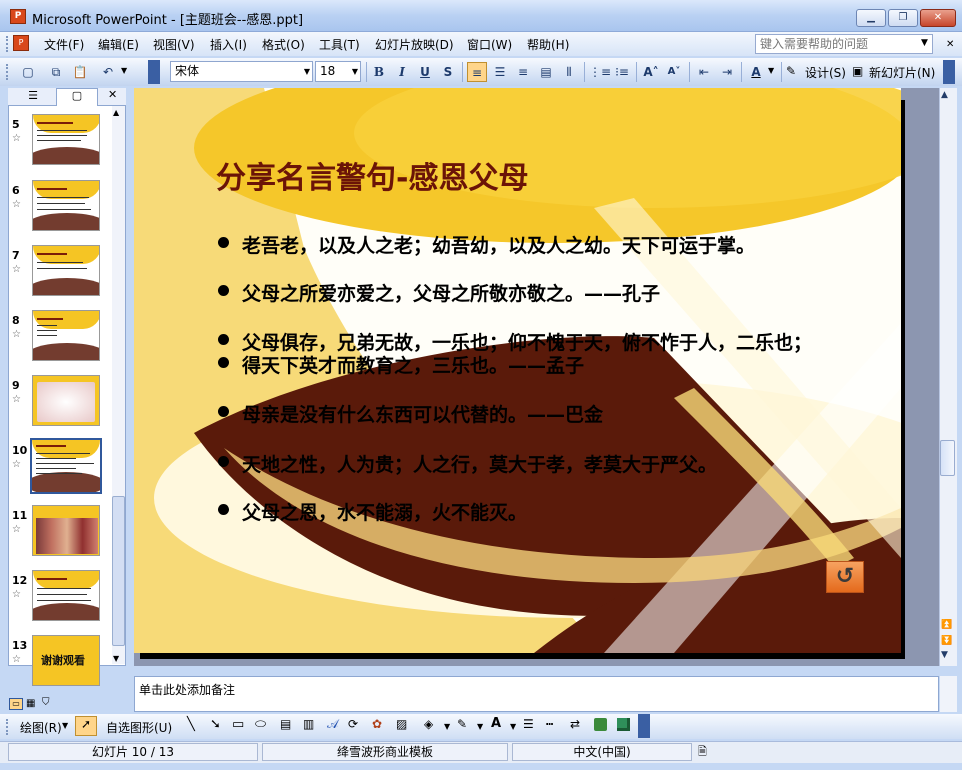  I want to click on font-color-button: A, so click(756, 72).